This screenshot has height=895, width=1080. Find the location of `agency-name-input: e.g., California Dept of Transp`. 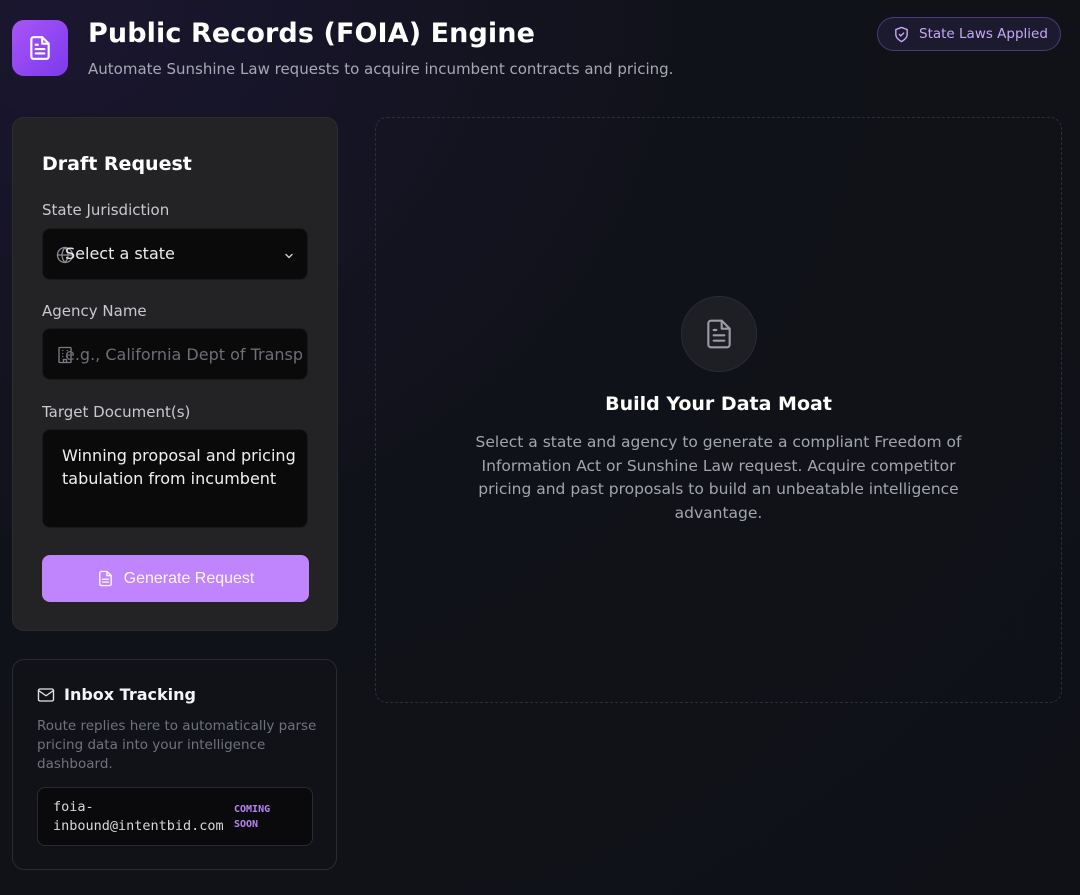

agency-name-input: e.g., California Dept of Transp is located at coordinates (175, 354).